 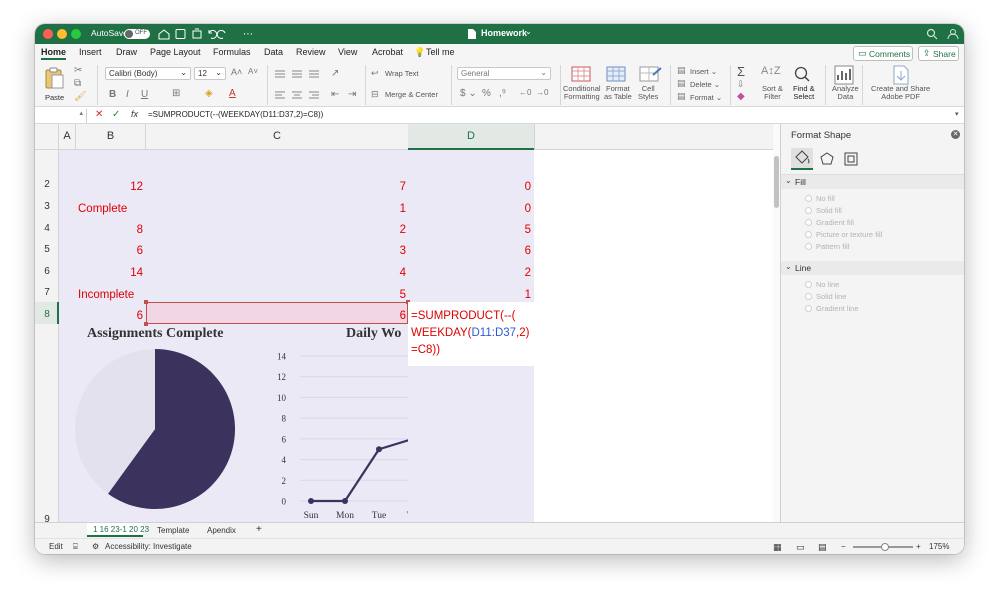 What do you see at coordinates (273, 52) in the screenshot?
I see `tab-data: Data` at bounding box center [273, 52].